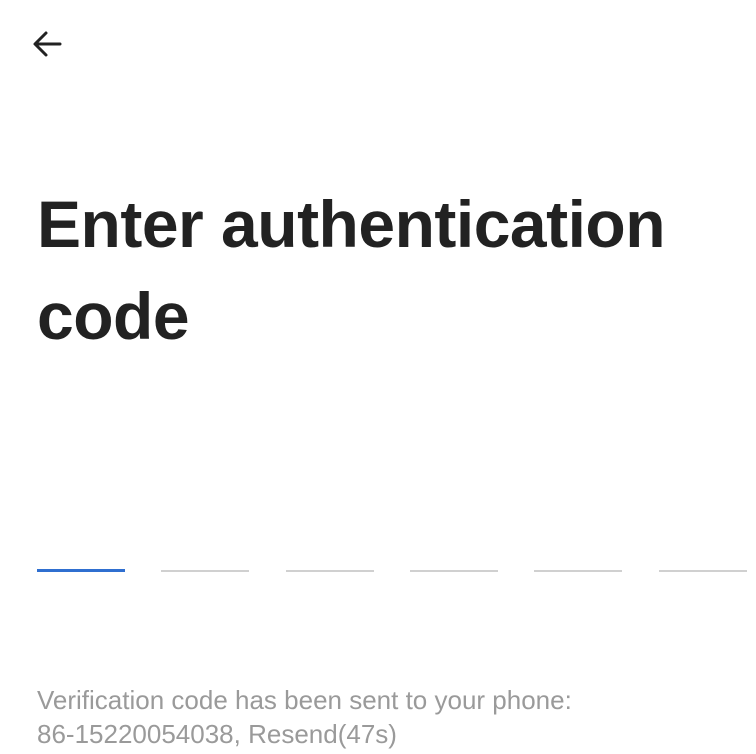 The width and height of the screenshot is (756, 754). What do you see at coordinates (322, 734) in the screenshot?
I see `resend-link: Resend(47s)` at bounding box center [322, 734].